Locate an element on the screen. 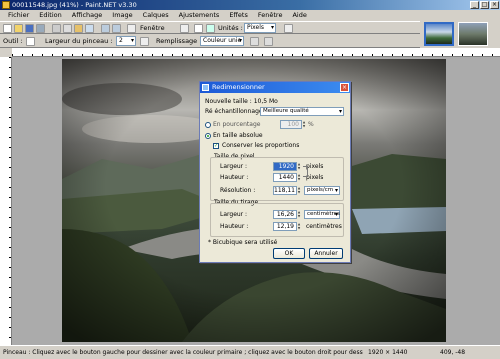 The image size is (500, 359). resolution-input: 118,11 is located at coordinates (285, 190).